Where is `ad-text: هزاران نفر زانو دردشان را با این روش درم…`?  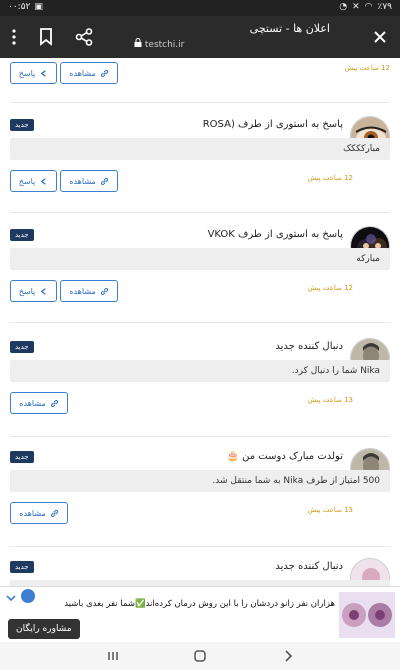 ad-text: هزاران نفر زانو دردشان را با این روش درم… is located at coordinates (199, 604).